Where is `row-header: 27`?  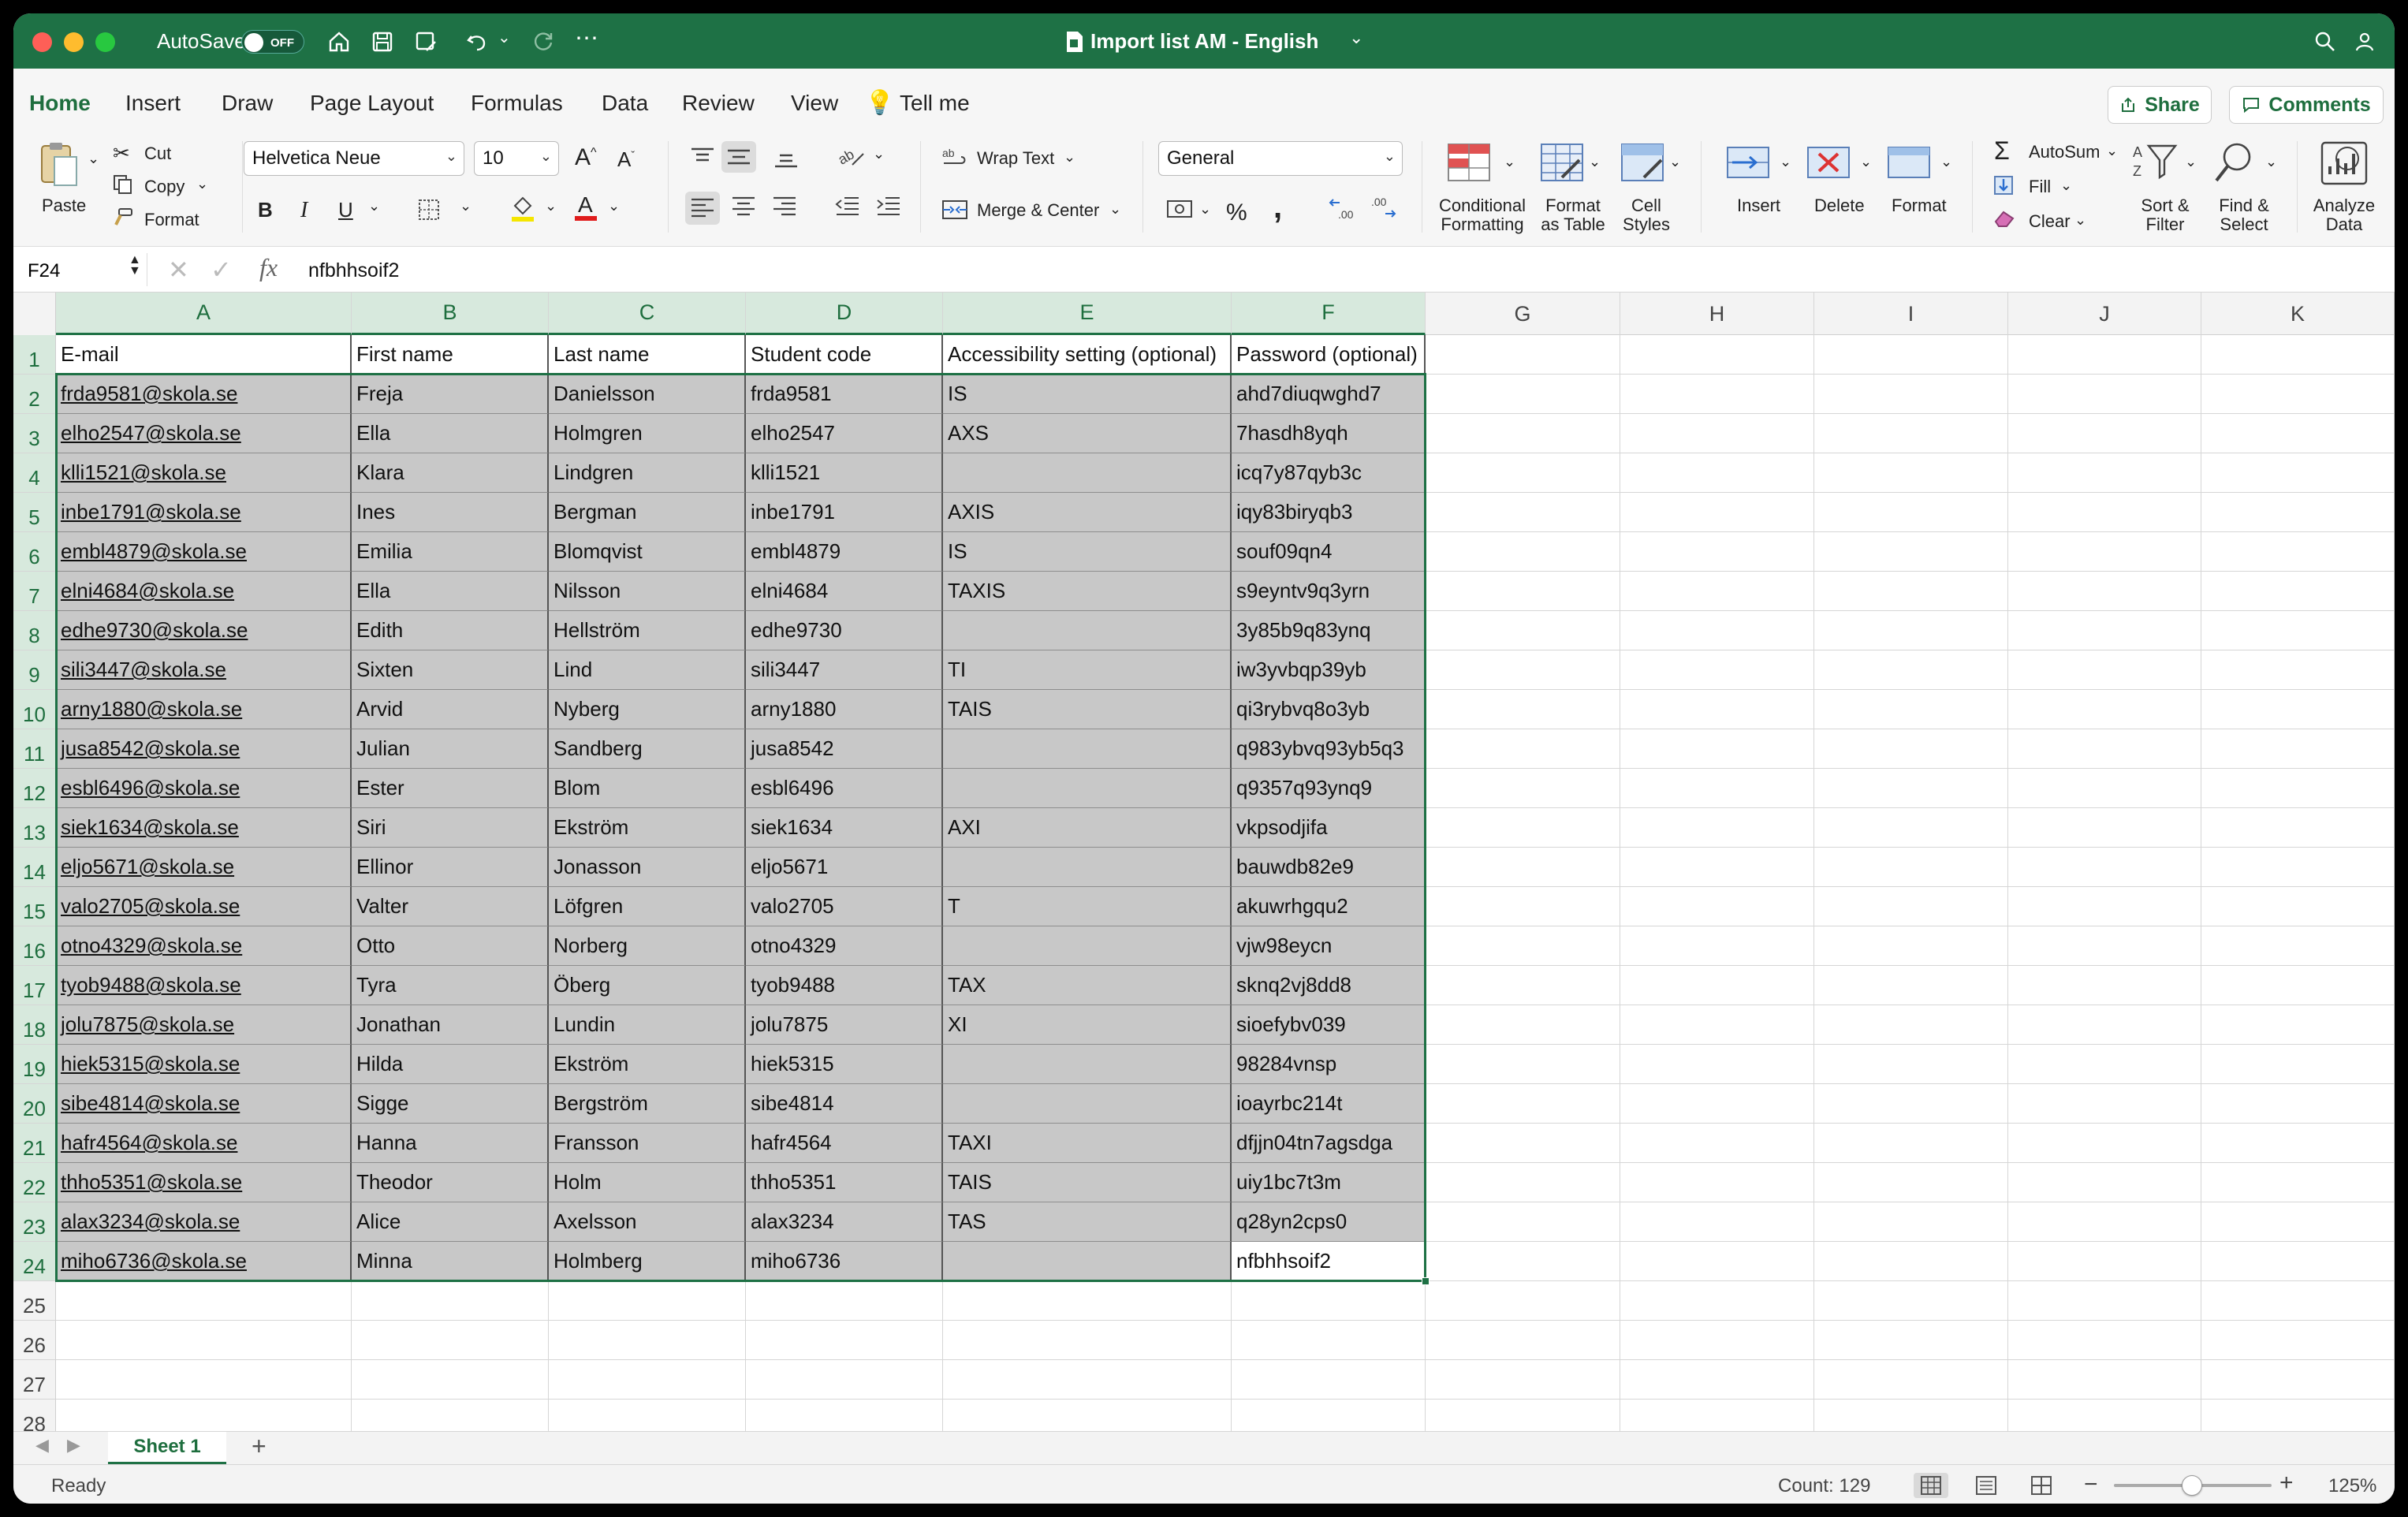
row-header: 27 is located at coordinates (34, 1380).